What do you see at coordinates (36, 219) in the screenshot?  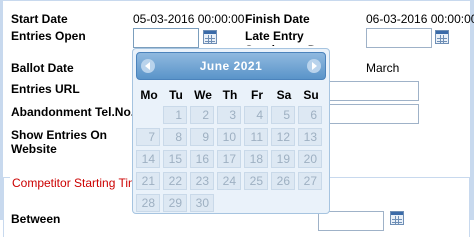 I see `between-label: Between` at bounding box center [36, 219].